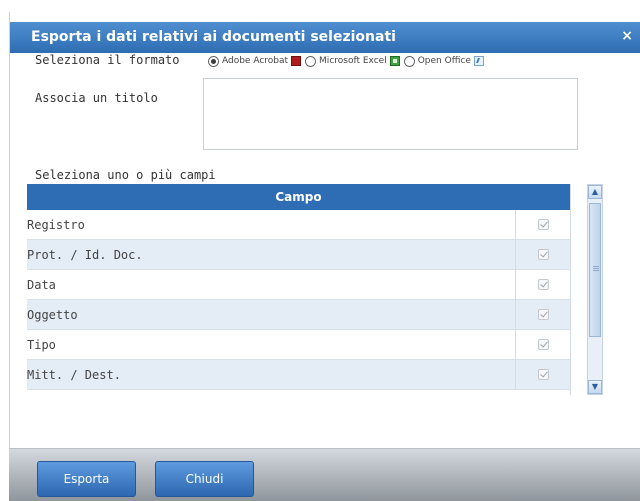 The width and height of the screenshot is (640, 501). Describe the element at coordinates (41, 284) in the screenshot. I see `row-field-name: Data` at that location.